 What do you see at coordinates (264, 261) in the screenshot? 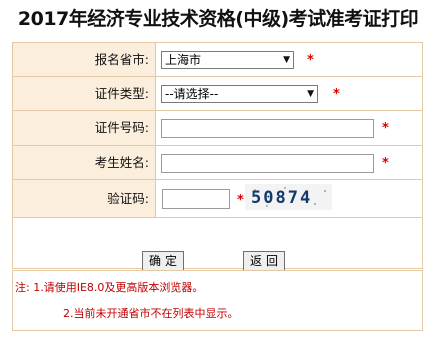
I see `back-button: 返回` at bounding box center [264, 261].